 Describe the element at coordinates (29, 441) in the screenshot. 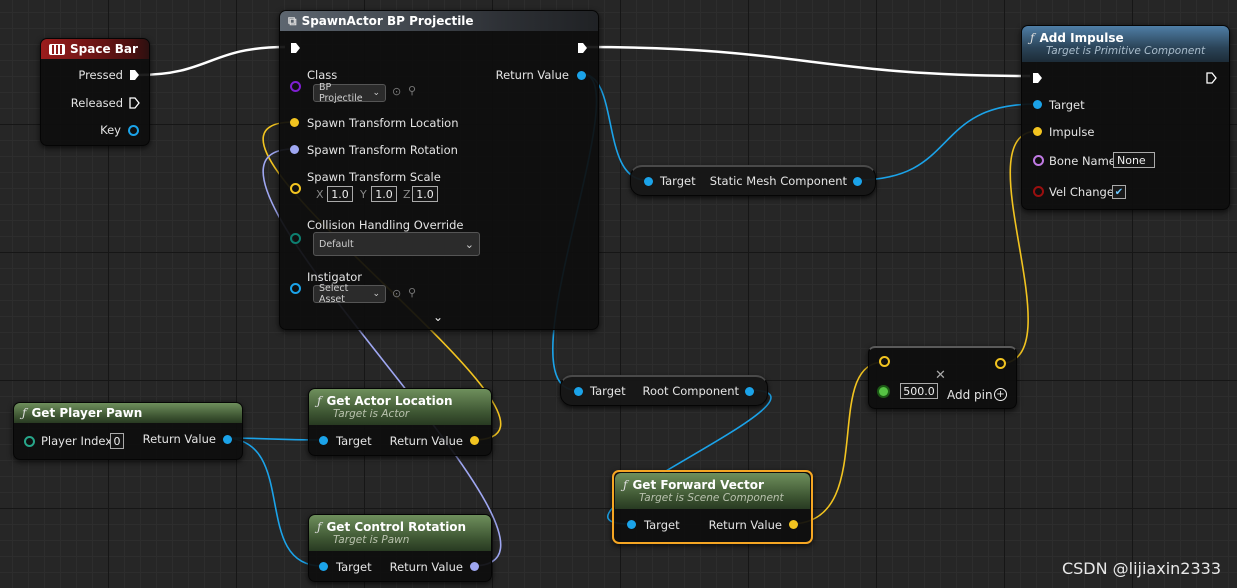

I see `player-index-pin` at that location.